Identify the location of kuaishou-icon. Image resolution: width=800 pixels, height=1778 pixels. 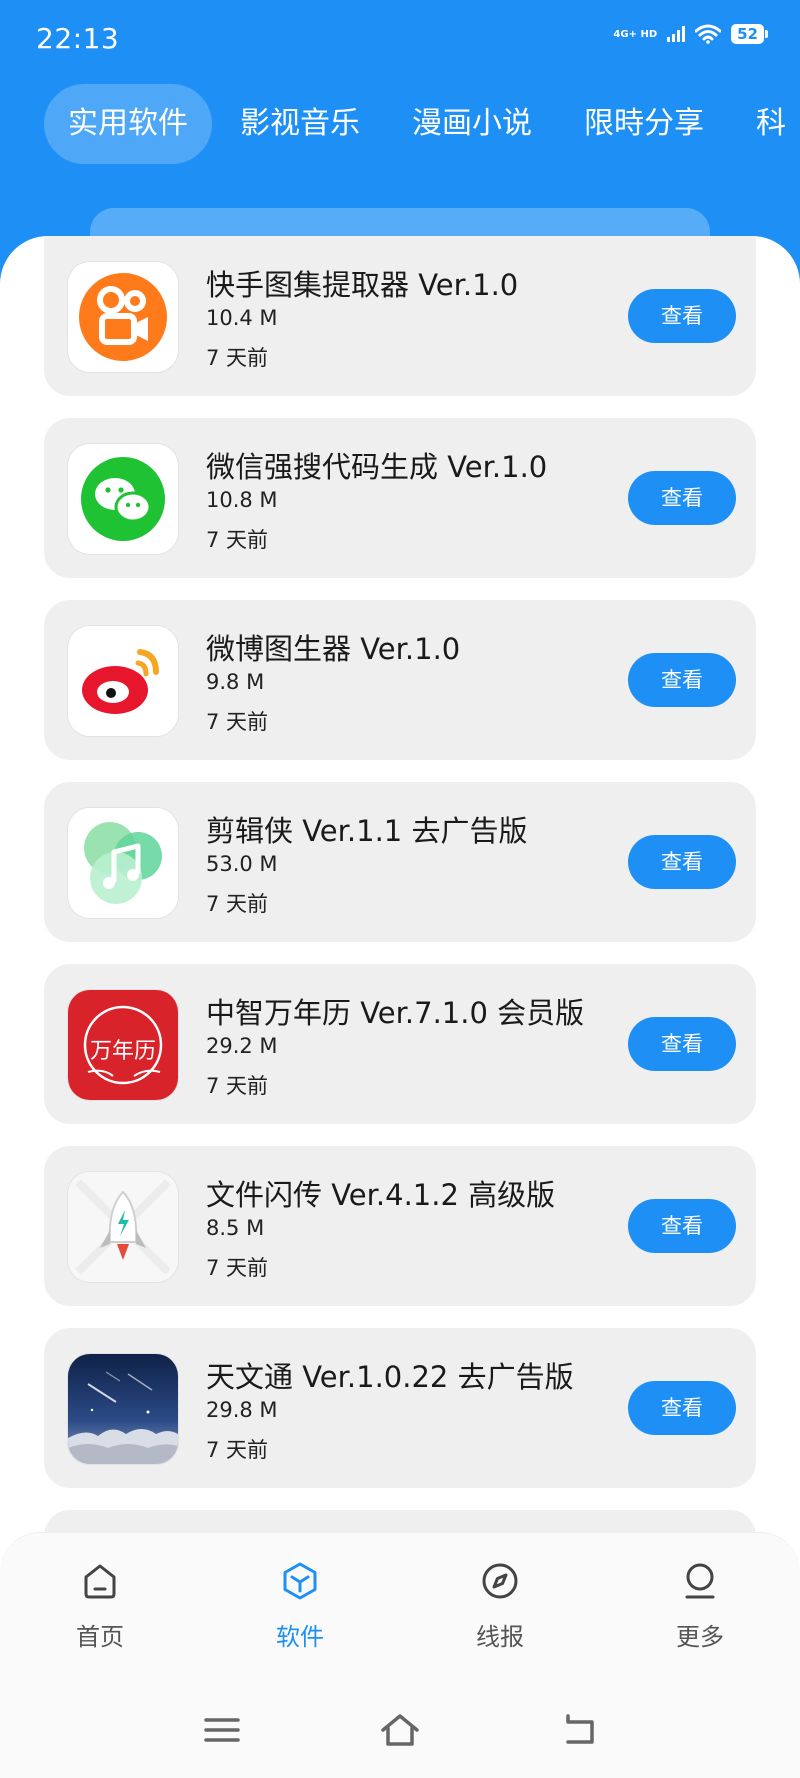
(123, 317).